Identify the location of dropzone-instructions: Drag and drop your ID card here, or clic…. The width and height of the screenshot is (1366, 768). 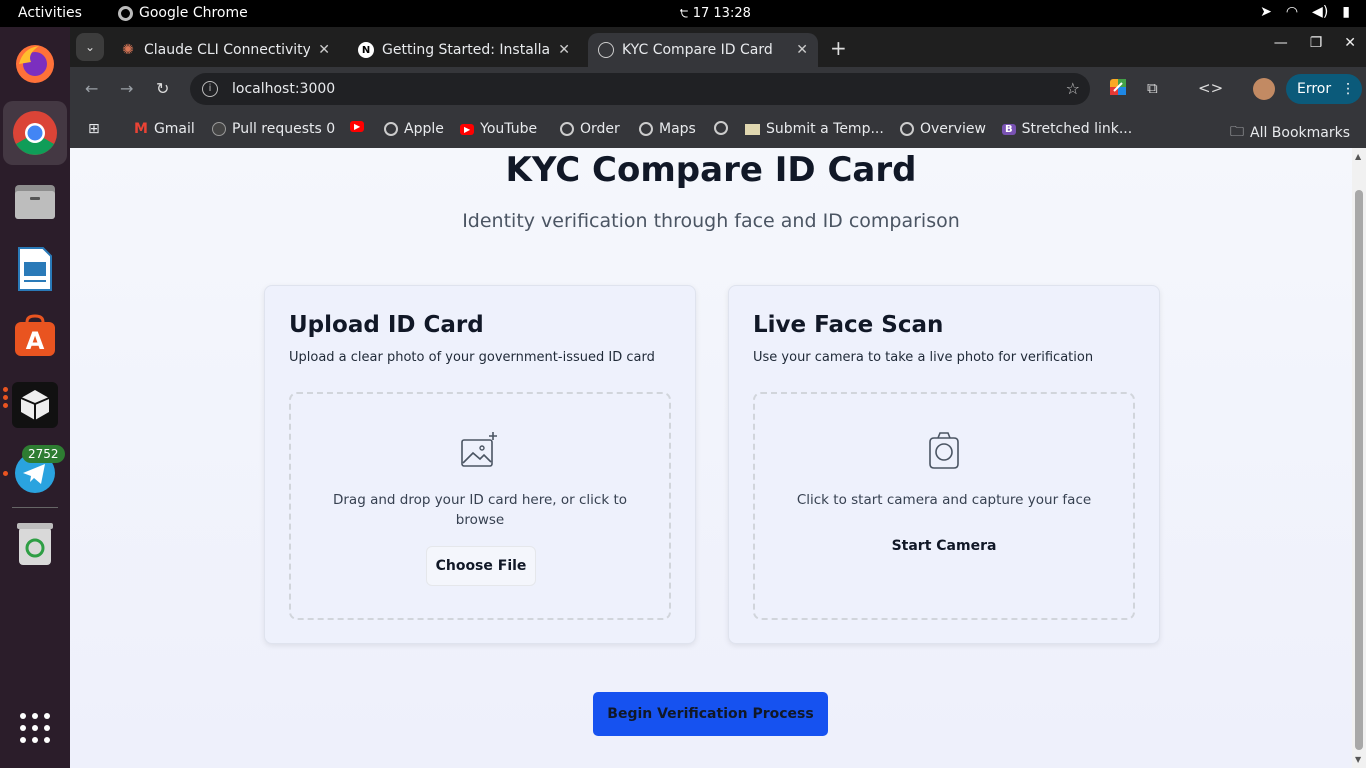
(479, 510).